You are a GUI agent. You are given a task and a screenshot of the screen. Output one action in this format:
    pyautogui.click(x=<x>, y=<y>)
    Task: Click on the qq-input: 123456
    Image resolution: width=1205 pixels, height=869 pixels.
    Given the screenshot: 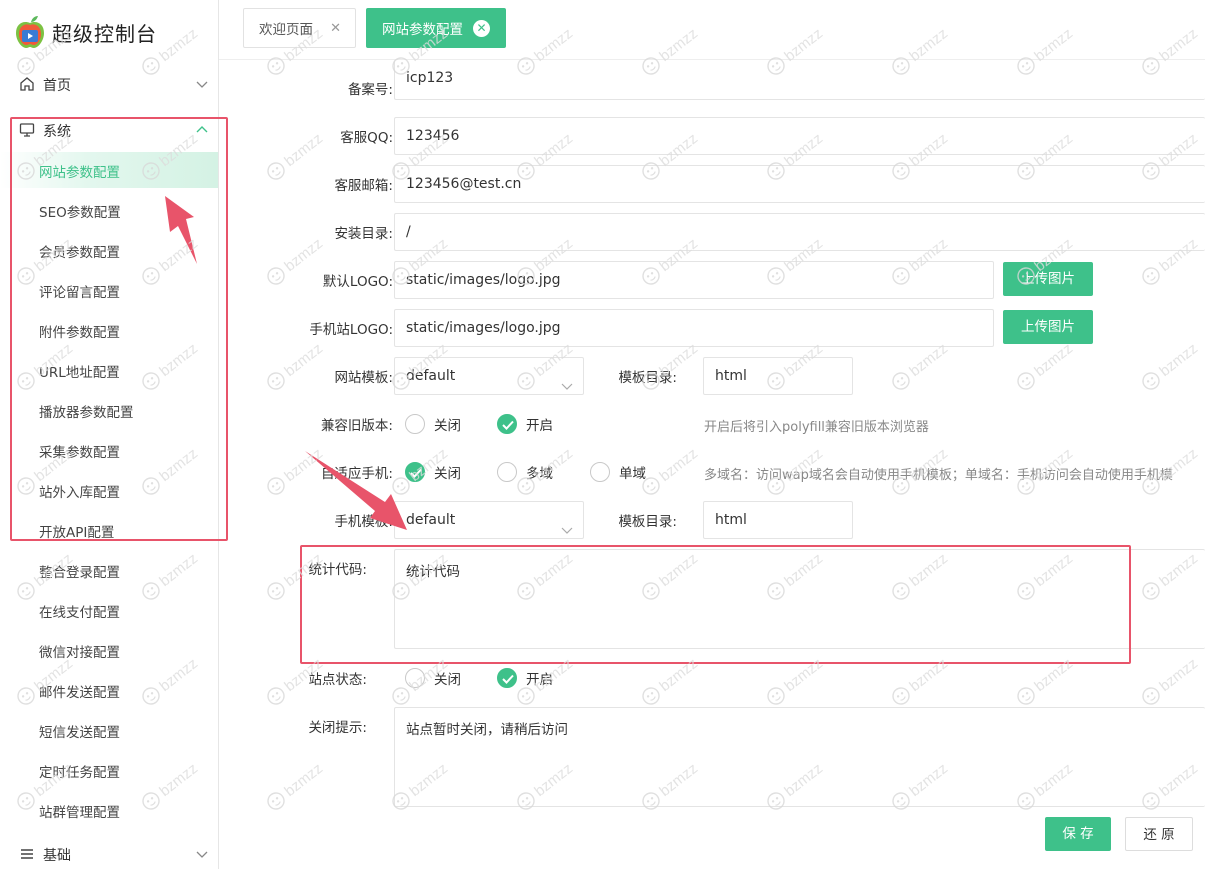 What is the action you would take?
    pyautogui.click(x=799, y=136)
    